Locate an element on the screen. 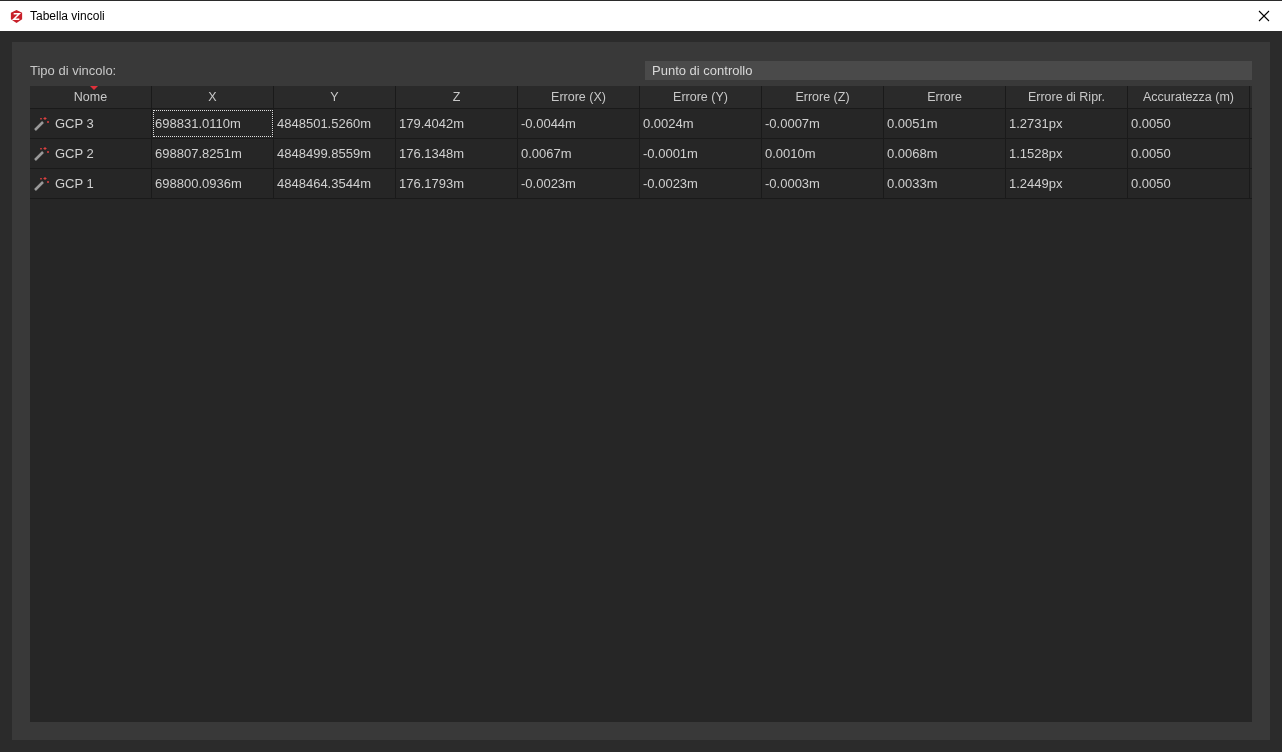  table-cell: -0.0044m is located at coordinates (579, 123).